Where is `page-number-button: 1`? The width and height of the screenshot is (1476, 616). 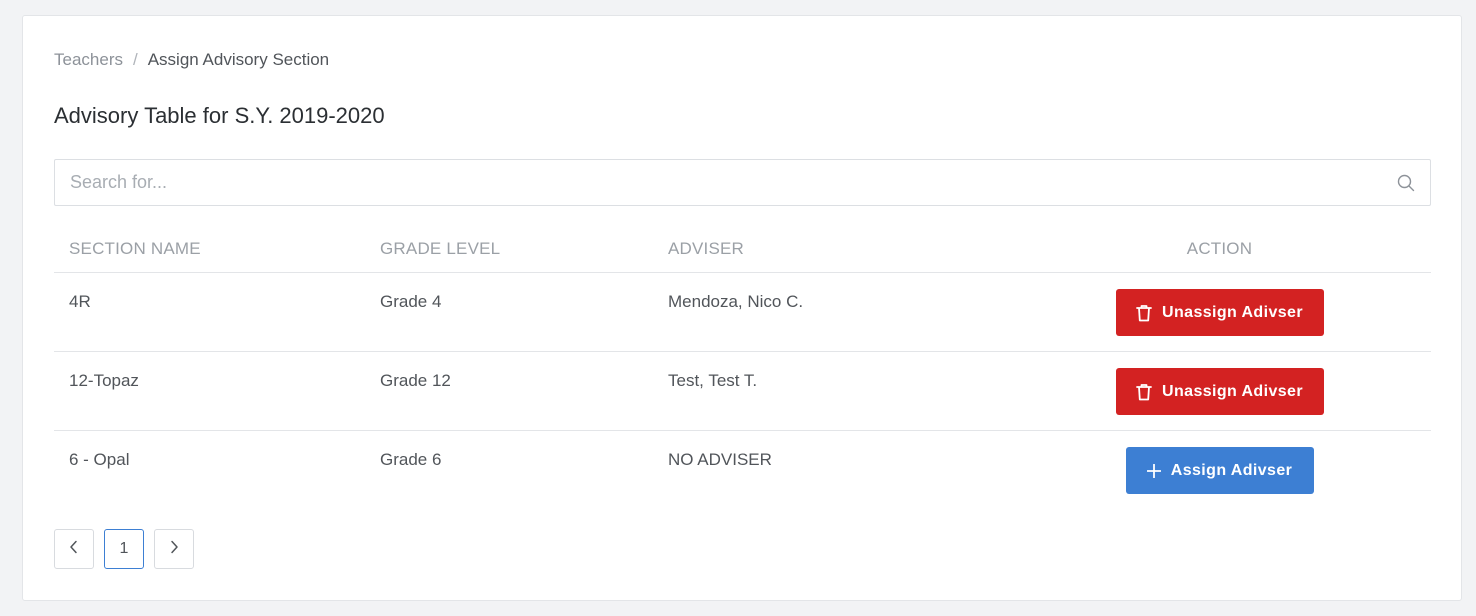 page-number-button: 1 is located at coordinates (124, 549).